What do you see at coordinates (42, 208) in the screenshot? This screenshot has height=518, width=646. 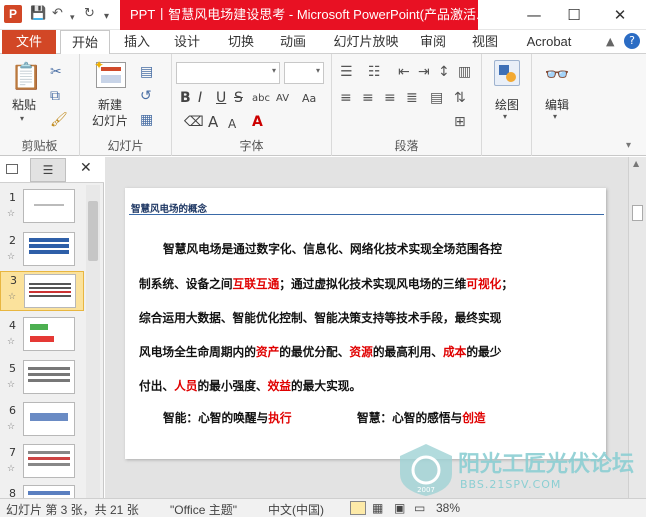 I see `thumbnail-slide-1: 1 ☆` at bounding box center [42, 208].